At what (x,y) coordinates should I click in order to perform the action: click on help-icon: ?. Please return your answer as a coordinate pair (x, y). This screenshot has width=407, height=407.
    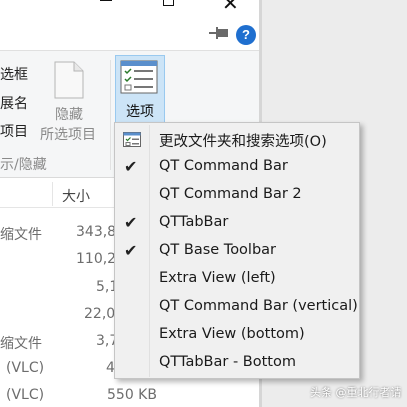
    Looking at the image, I should click on (246, 35).